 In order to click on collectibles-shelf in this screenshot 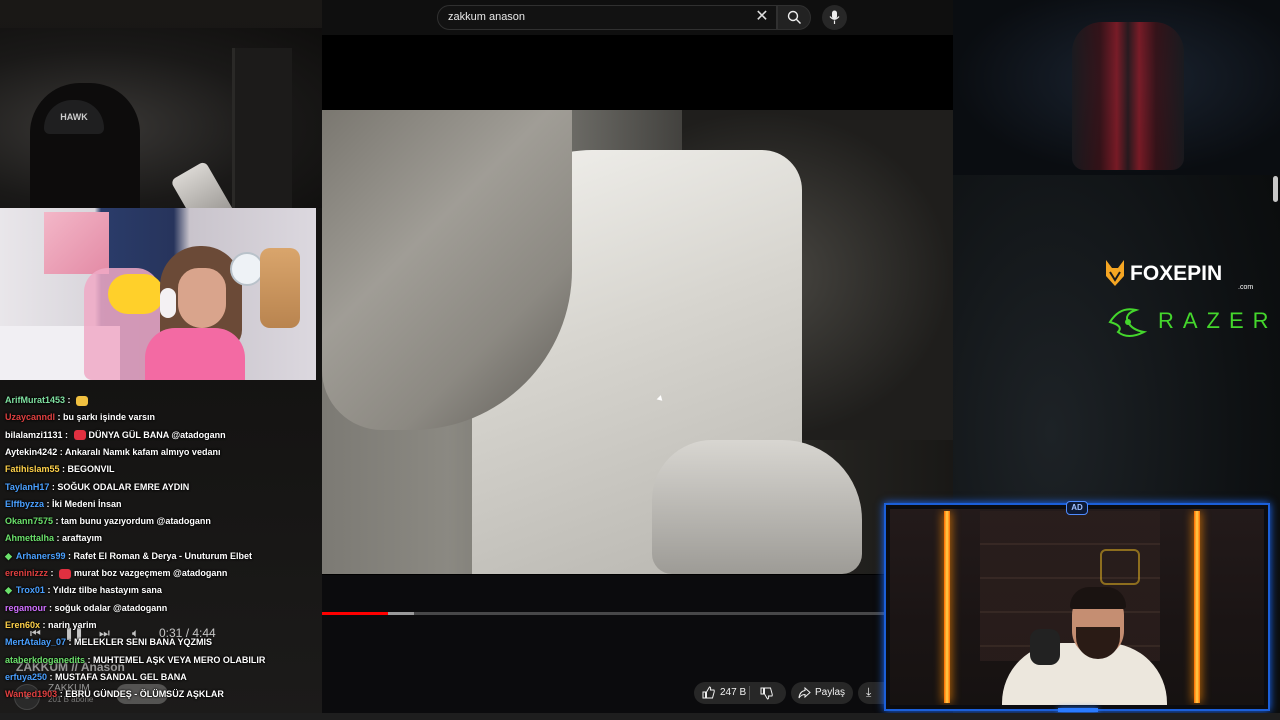, I will do `click(1070, 586)`.